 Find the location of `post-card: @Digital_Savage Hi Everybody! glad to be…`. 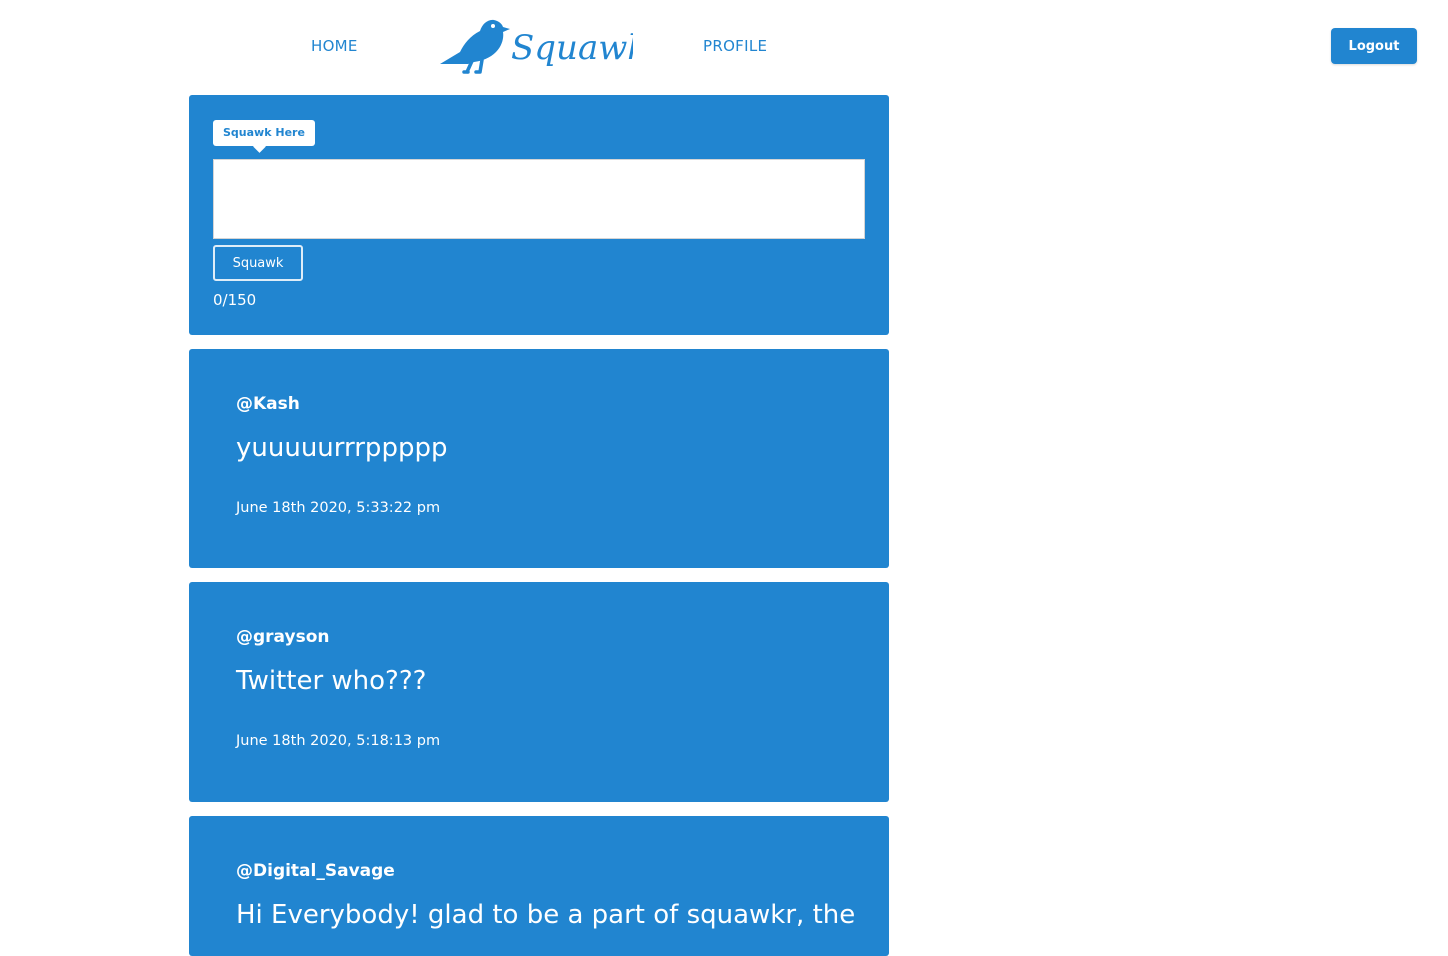

post-card: @Digital_Savage Hi Everybody! glad to be… is located at coordinates (539, 886).